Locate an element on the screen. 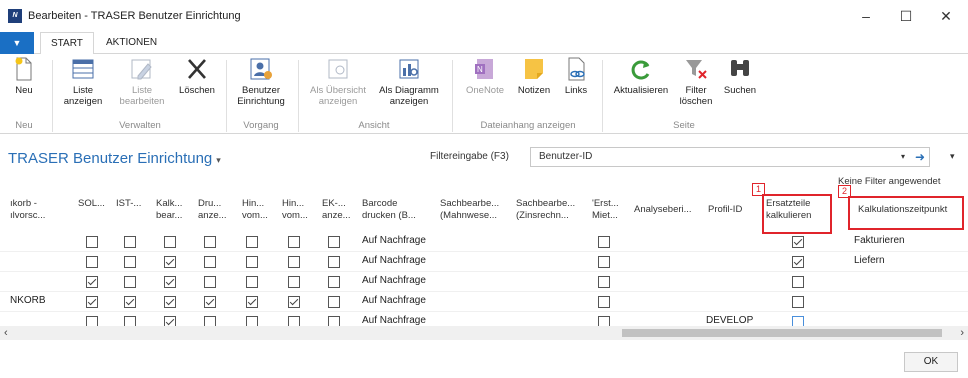 The width and height of the screenshot is (968, 378). app-logo: N is located at coordinates (15, 16).